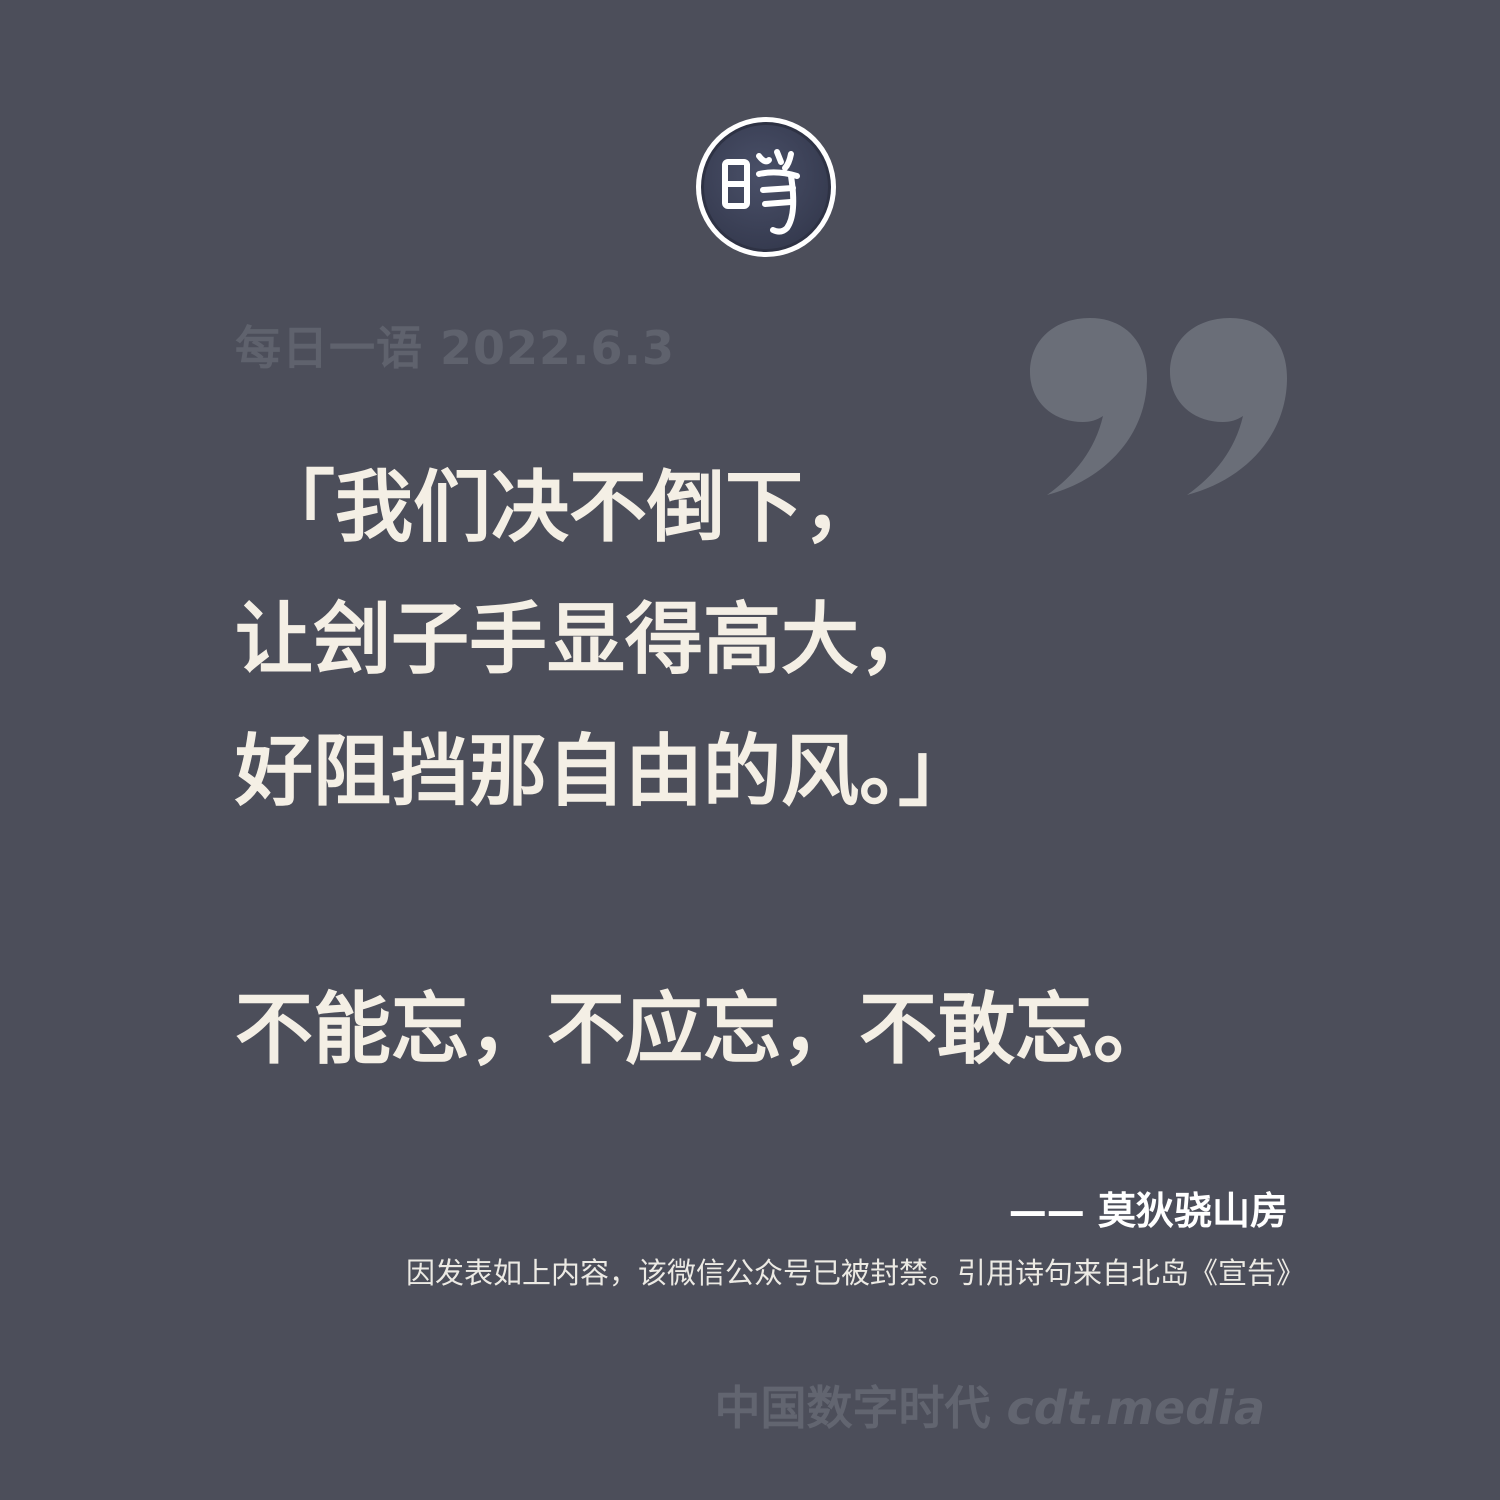 Image resolution: width=1500 pixels, height=1500 pixels. Describe the element at coordinates (1160, 407) in the screenshot. I see `closing-quote-icon` at that location.